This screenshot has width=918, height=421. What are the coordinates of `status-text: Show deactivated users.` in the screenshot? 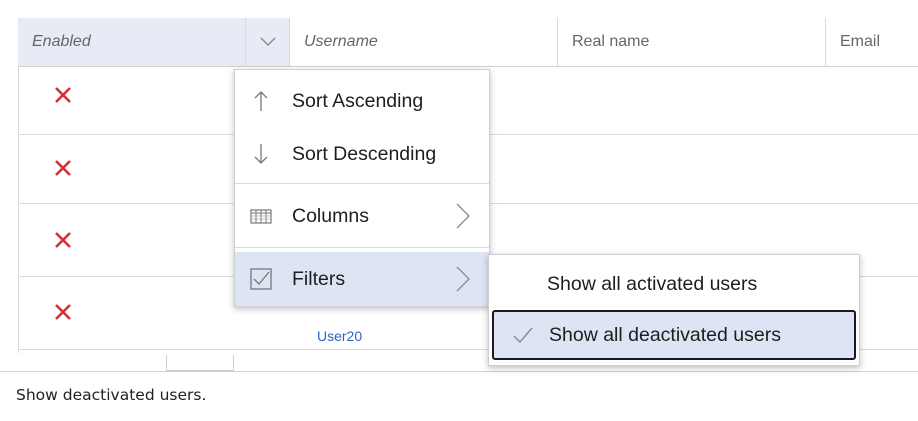 It's located at (111, 395).